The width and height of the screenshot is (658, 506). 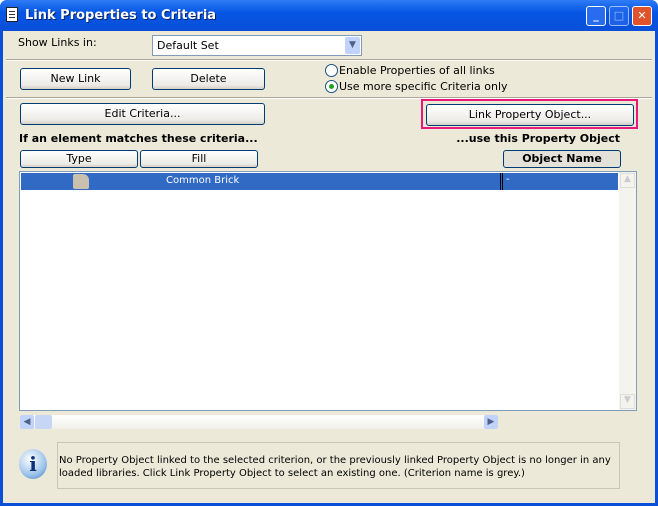 What do you see at coordinates (562, 159) in the screenshot?
I see `column-header-object-name: Object Name` at bounding box center [562, 159].